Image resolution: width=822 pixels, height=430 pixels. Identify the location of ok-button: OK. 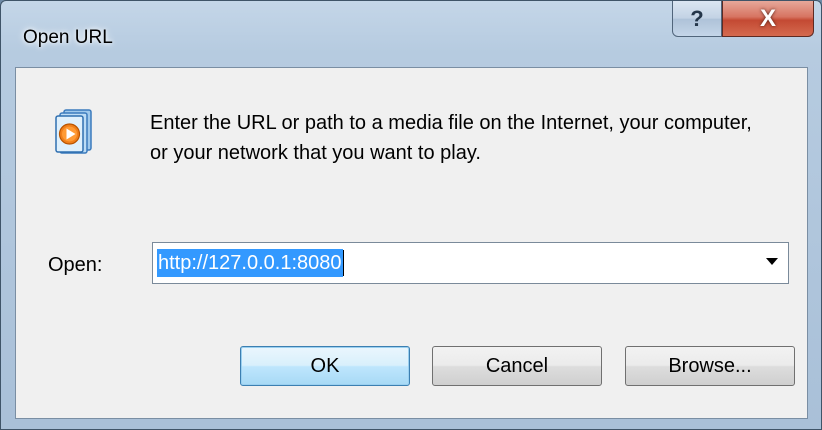
(325, 366).